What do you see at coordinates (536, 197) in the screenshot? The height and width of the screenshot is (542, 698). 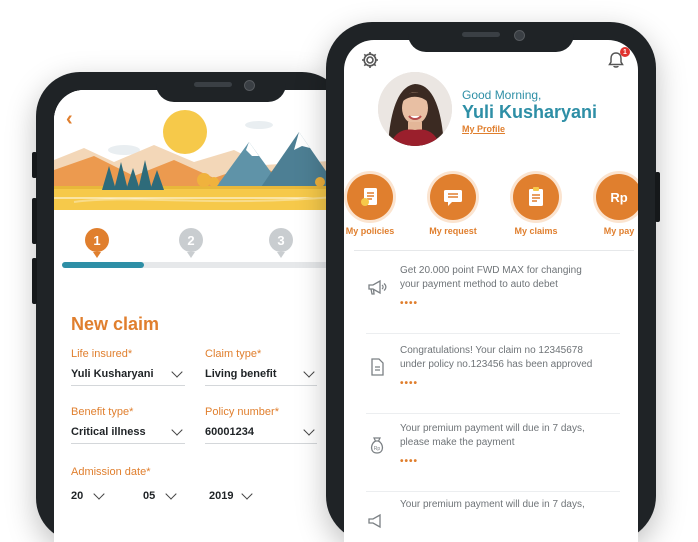 I see `claims-clipboard-icon` at bounding box center [536, 197].